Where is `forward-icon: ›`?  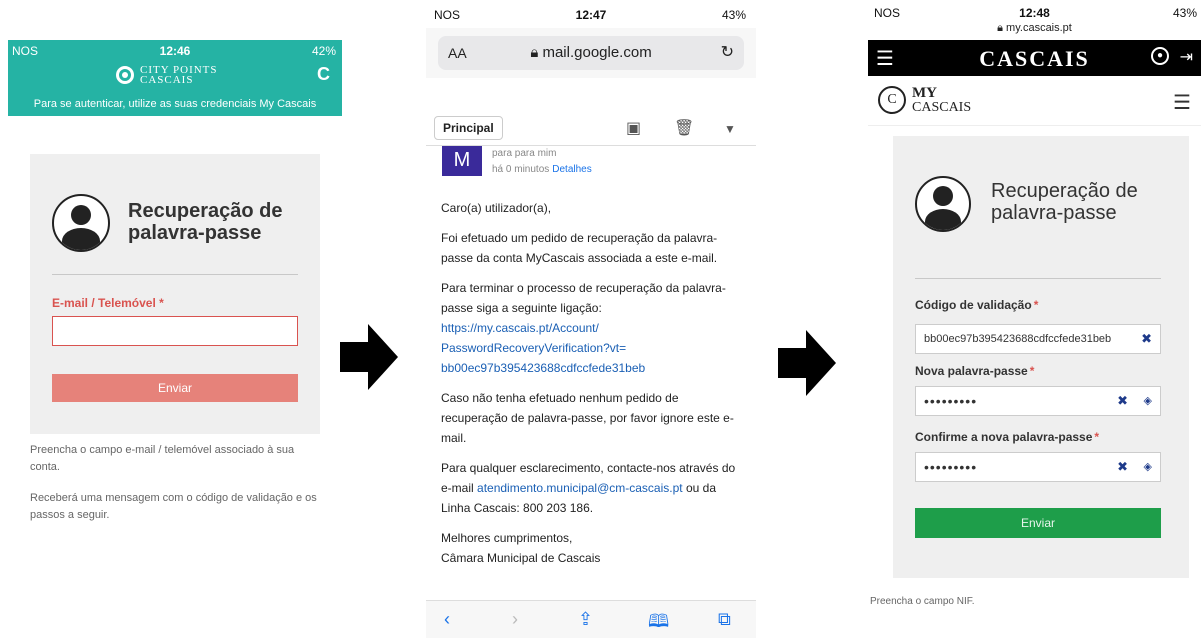 forward-icon: › is located at coordinates (515, 619).